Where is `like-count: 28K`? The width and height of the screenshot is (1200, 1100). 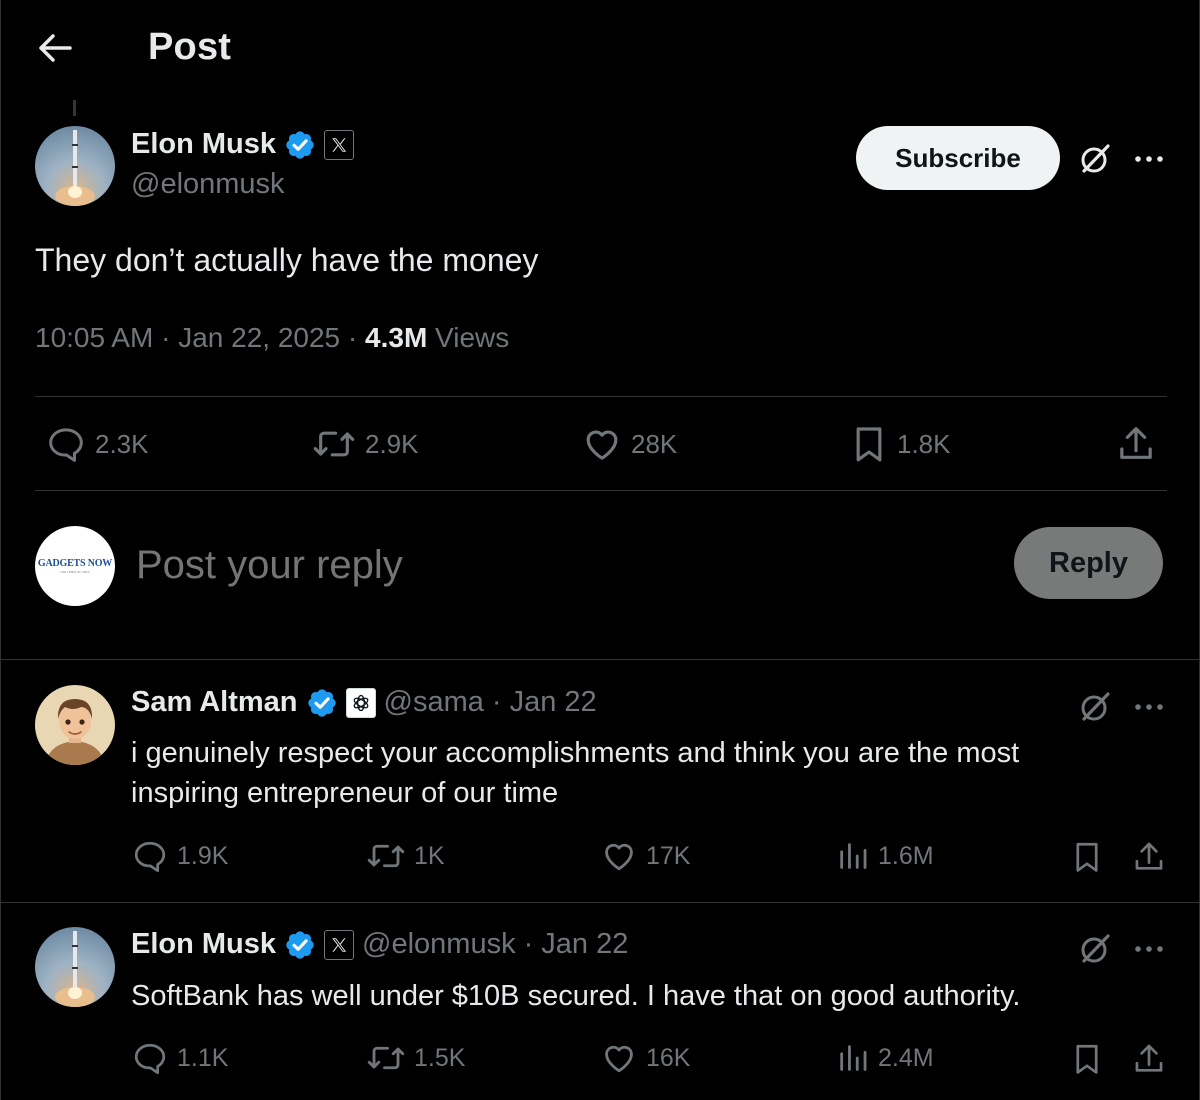 like-count: 28K is located at coordinates (654, 443).